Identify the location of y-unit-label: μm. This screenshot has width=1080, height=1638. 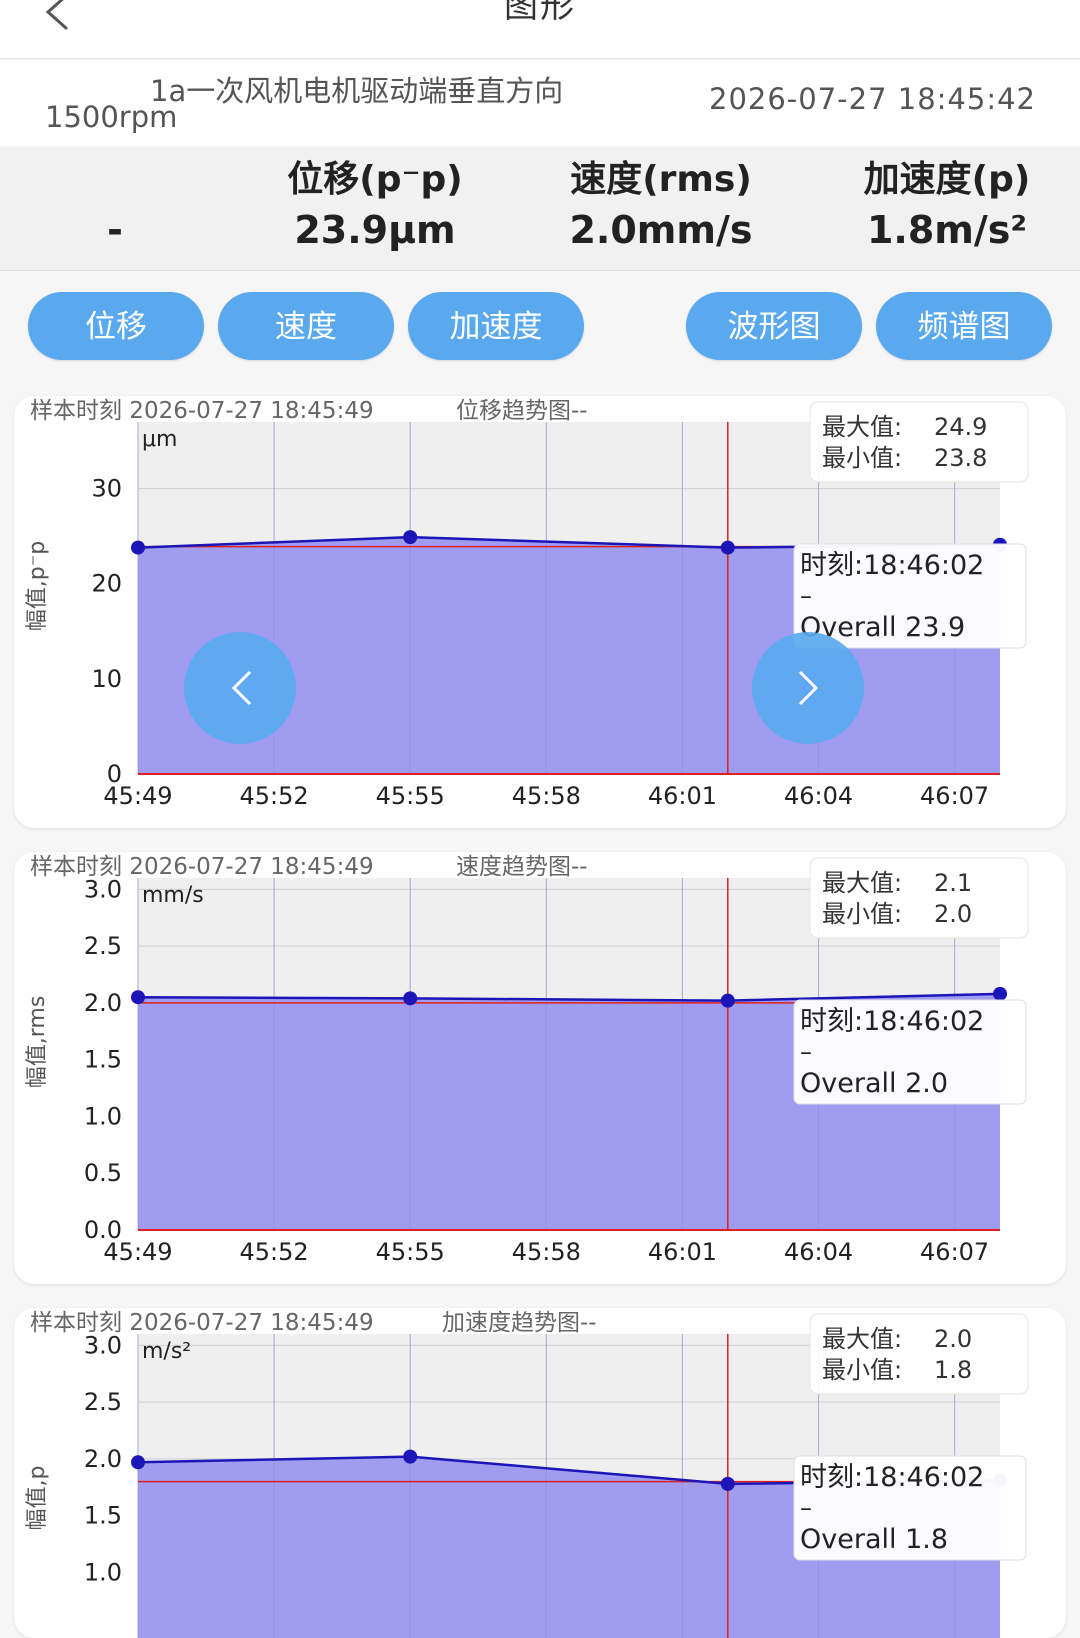
(159, 439).